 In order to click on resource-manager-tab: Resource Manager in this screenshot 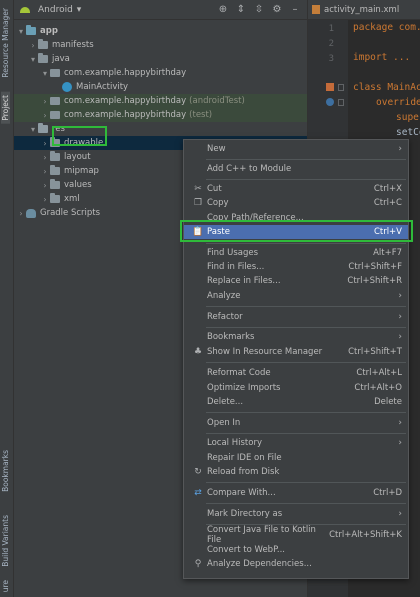, I will do `click(5, 43)`.